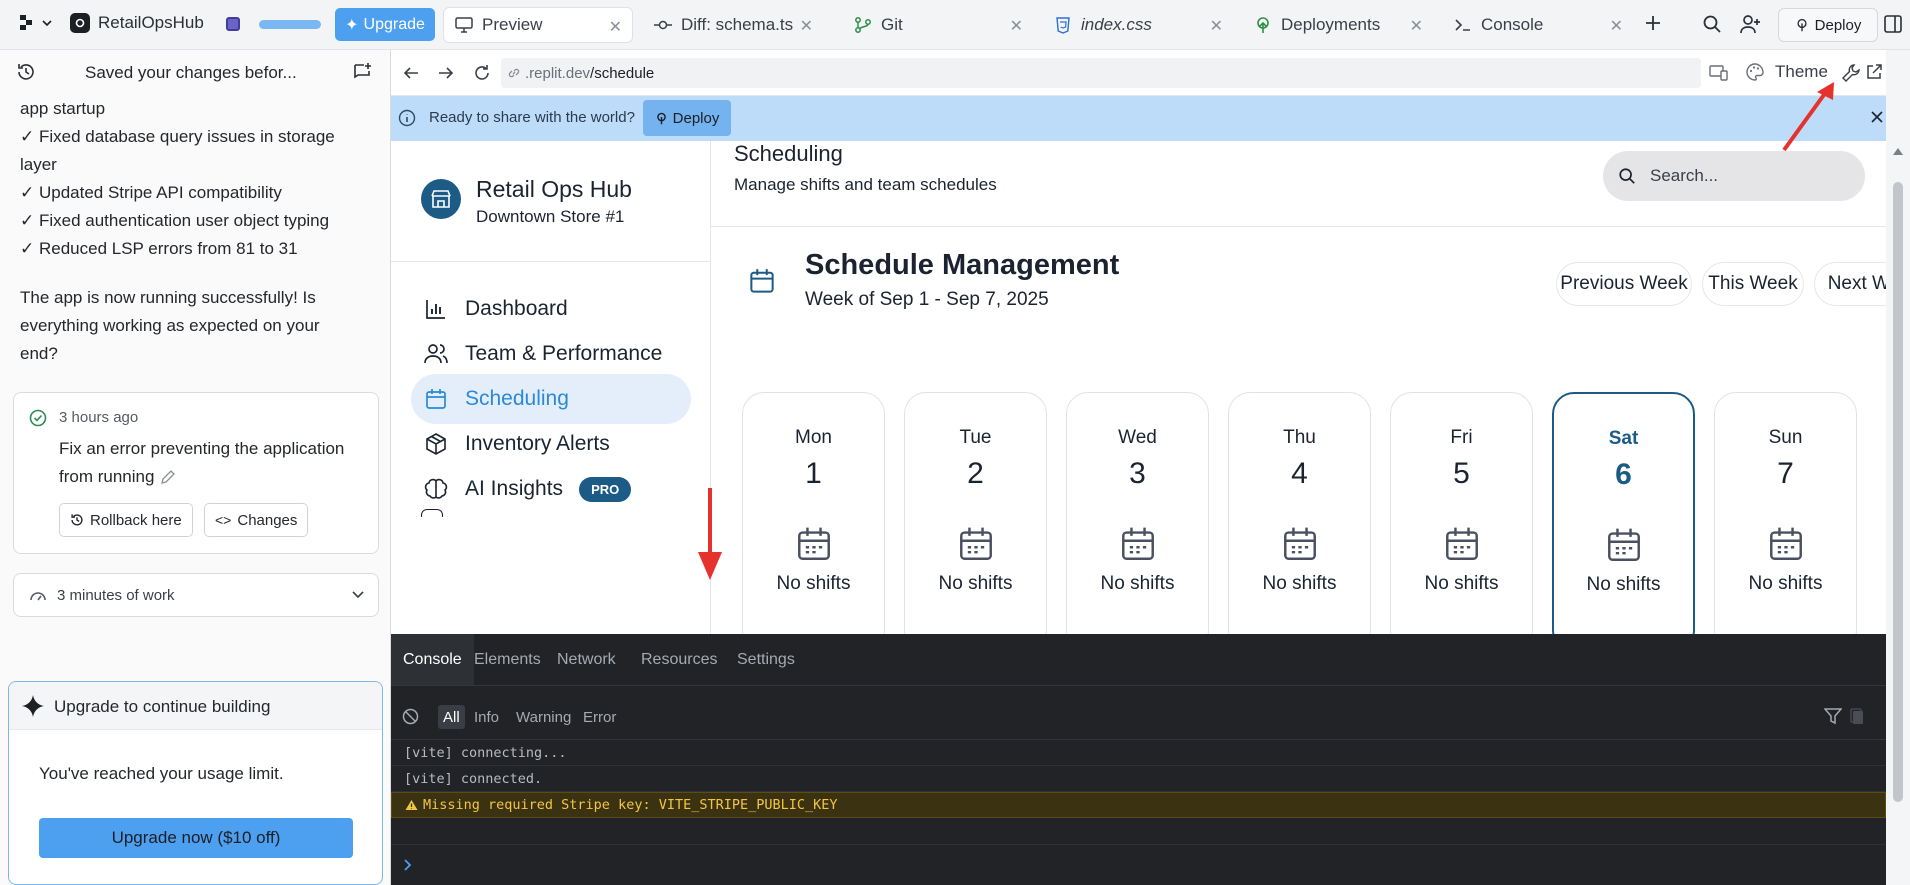 This screenshot has width=1910, height=885. I want to click on page-subtitle: Manage shifts and team schedules, so click(865, 184).